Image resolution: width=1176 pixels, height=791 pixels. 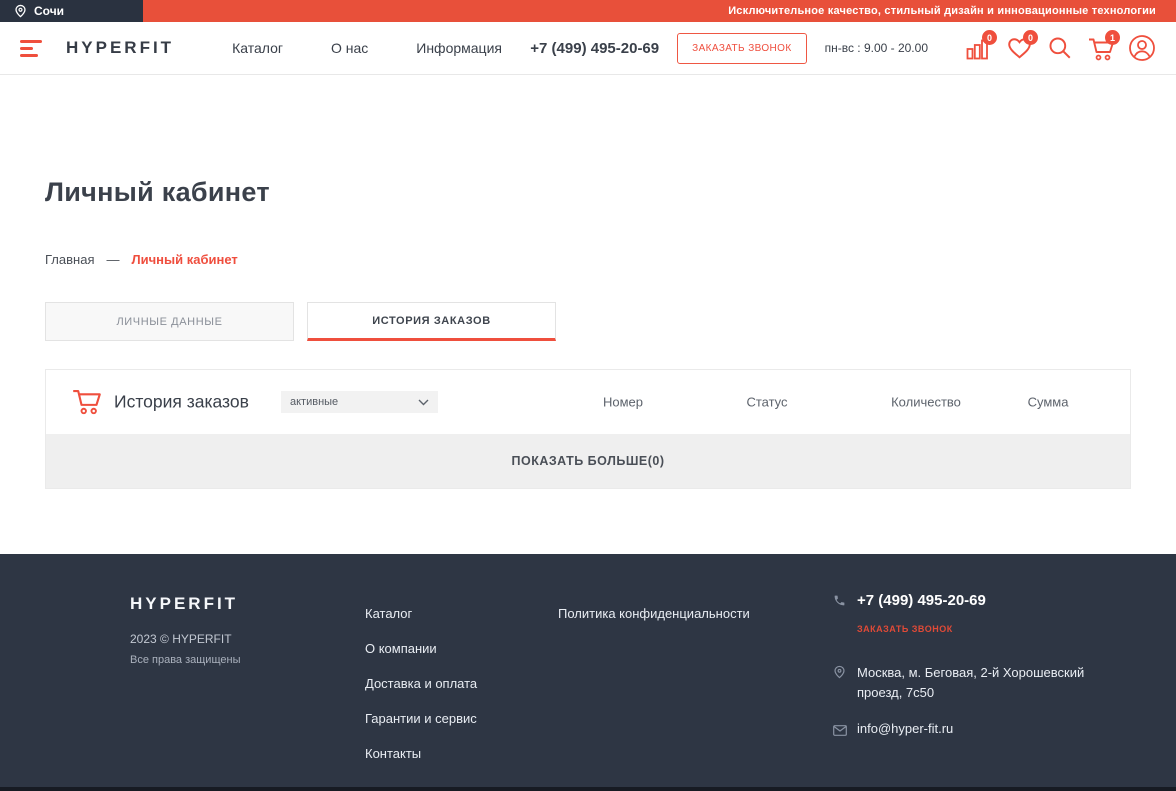 I want to click on cart-button: 1, so click(x=1103, y=46).